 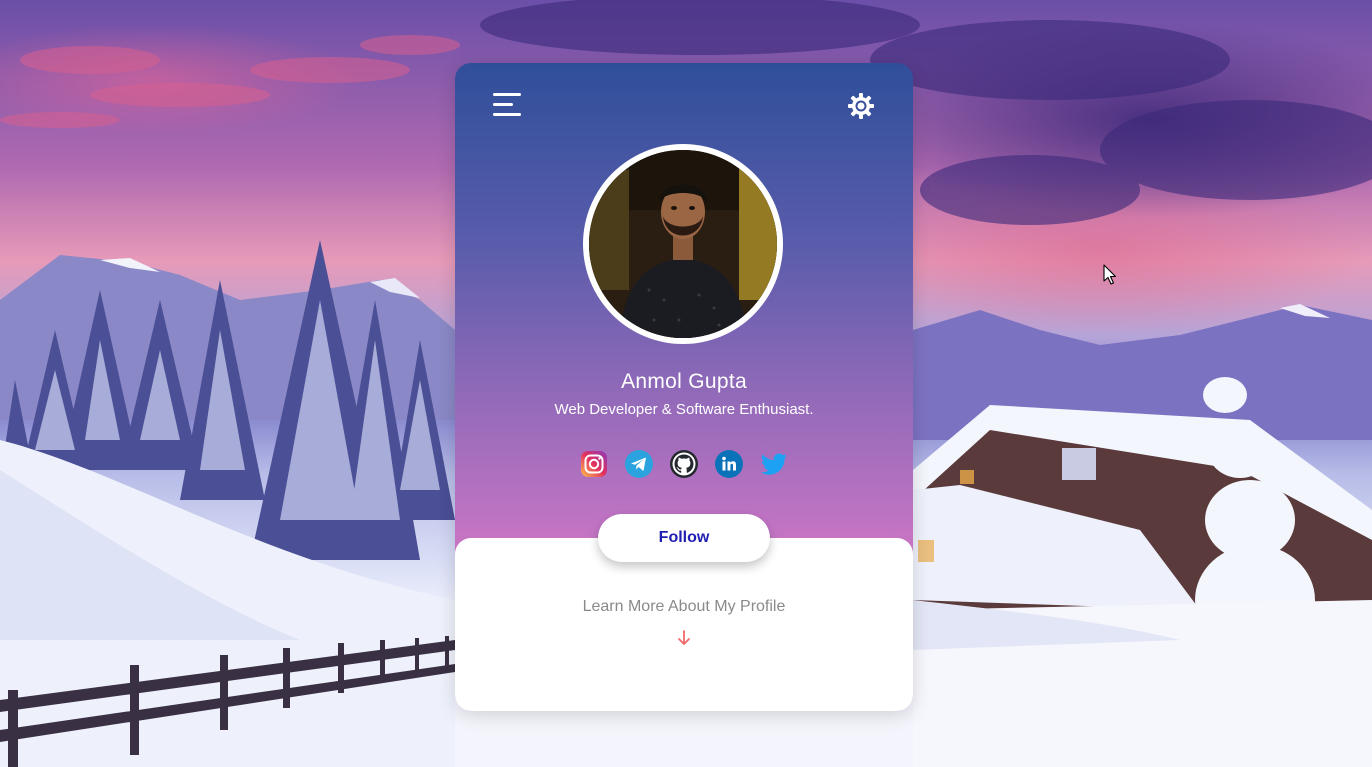 What do you see at coordinates (1110, 274) in the screenshot?
I see `mouse-cursor-icon` at bounding box center [1110, 274].